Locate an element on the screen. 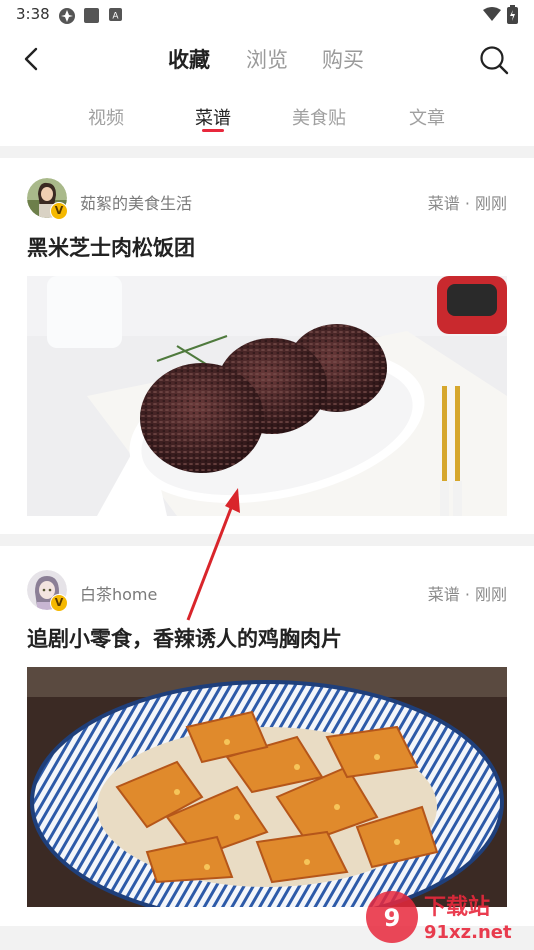  recipe-title: 追剧小零食，香辣诱人的鸡胸肉片 is located at coordinates (184, 638).